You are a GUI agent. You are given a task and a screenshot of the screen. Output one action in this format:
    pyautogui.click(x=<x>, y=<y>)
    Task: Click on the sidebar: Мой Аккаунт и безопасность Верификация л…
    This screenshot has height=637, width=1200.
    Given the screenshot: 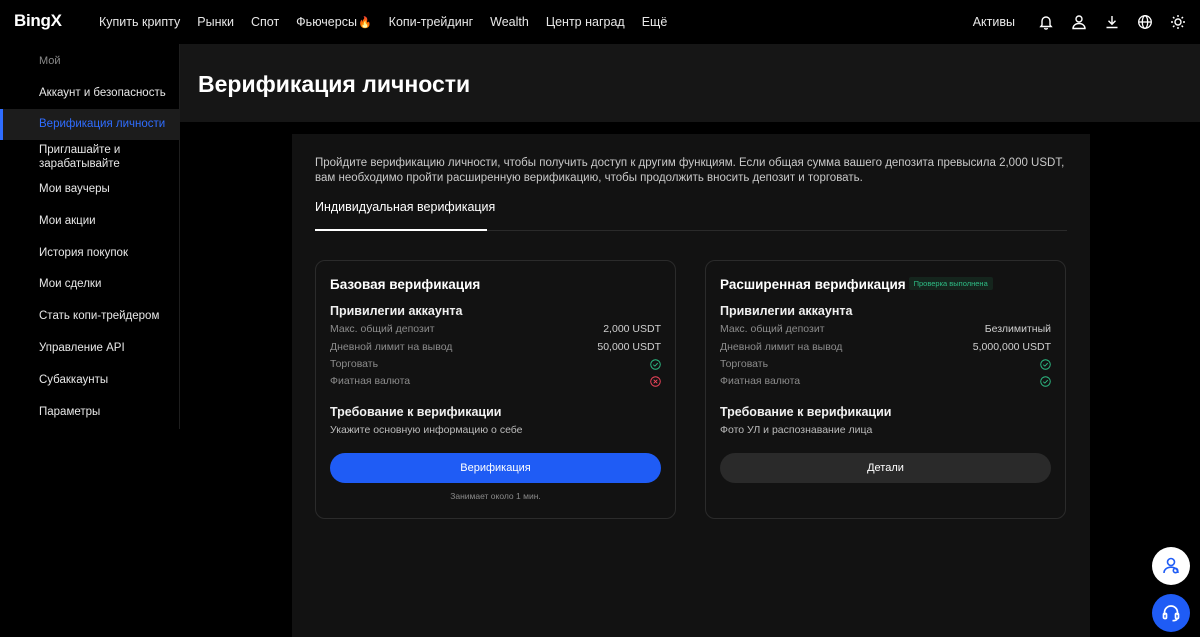 What is the action you would take?
    pyautogui.click(x=90, y=340)
    